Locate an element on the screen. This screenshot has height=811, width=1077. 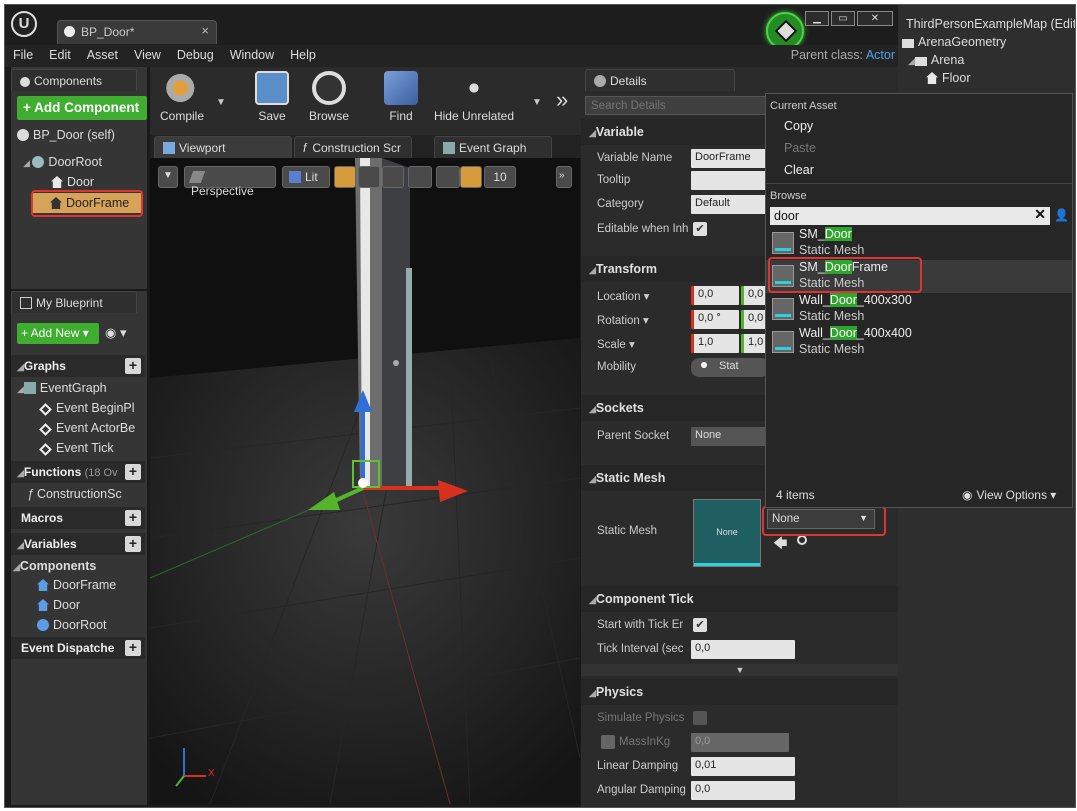
maximize-button: ▭ is located at coordinates (843, 18).